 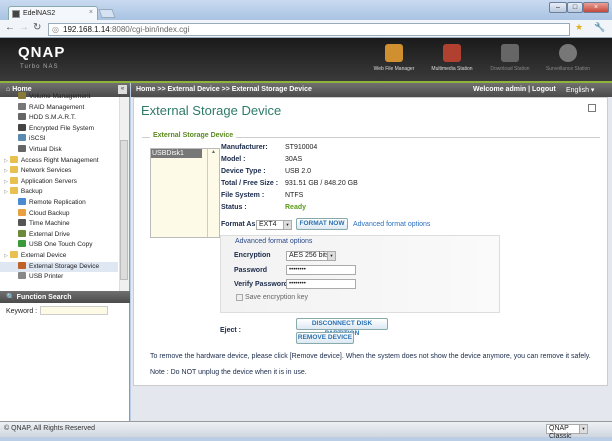 I want to click on app-download-station: Download Station, so click(x=510, y=61).